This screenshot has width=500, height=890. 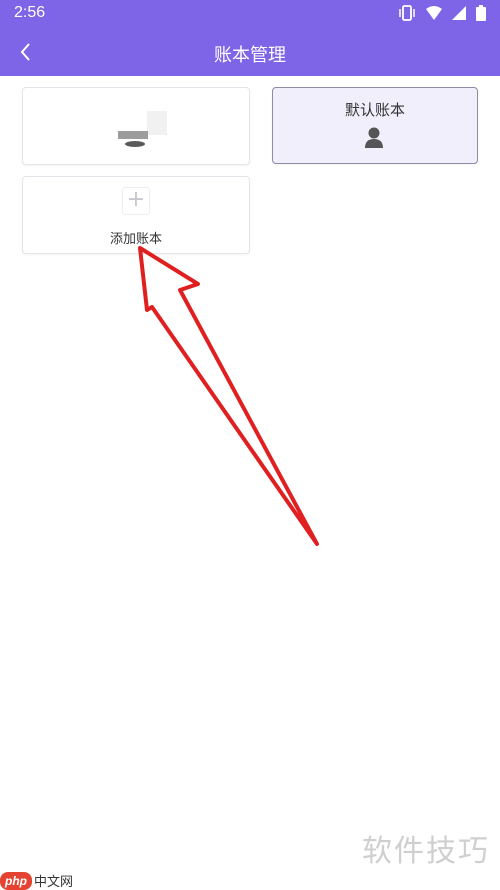 I want to click on battery-icon, so click(x=481, y=13).